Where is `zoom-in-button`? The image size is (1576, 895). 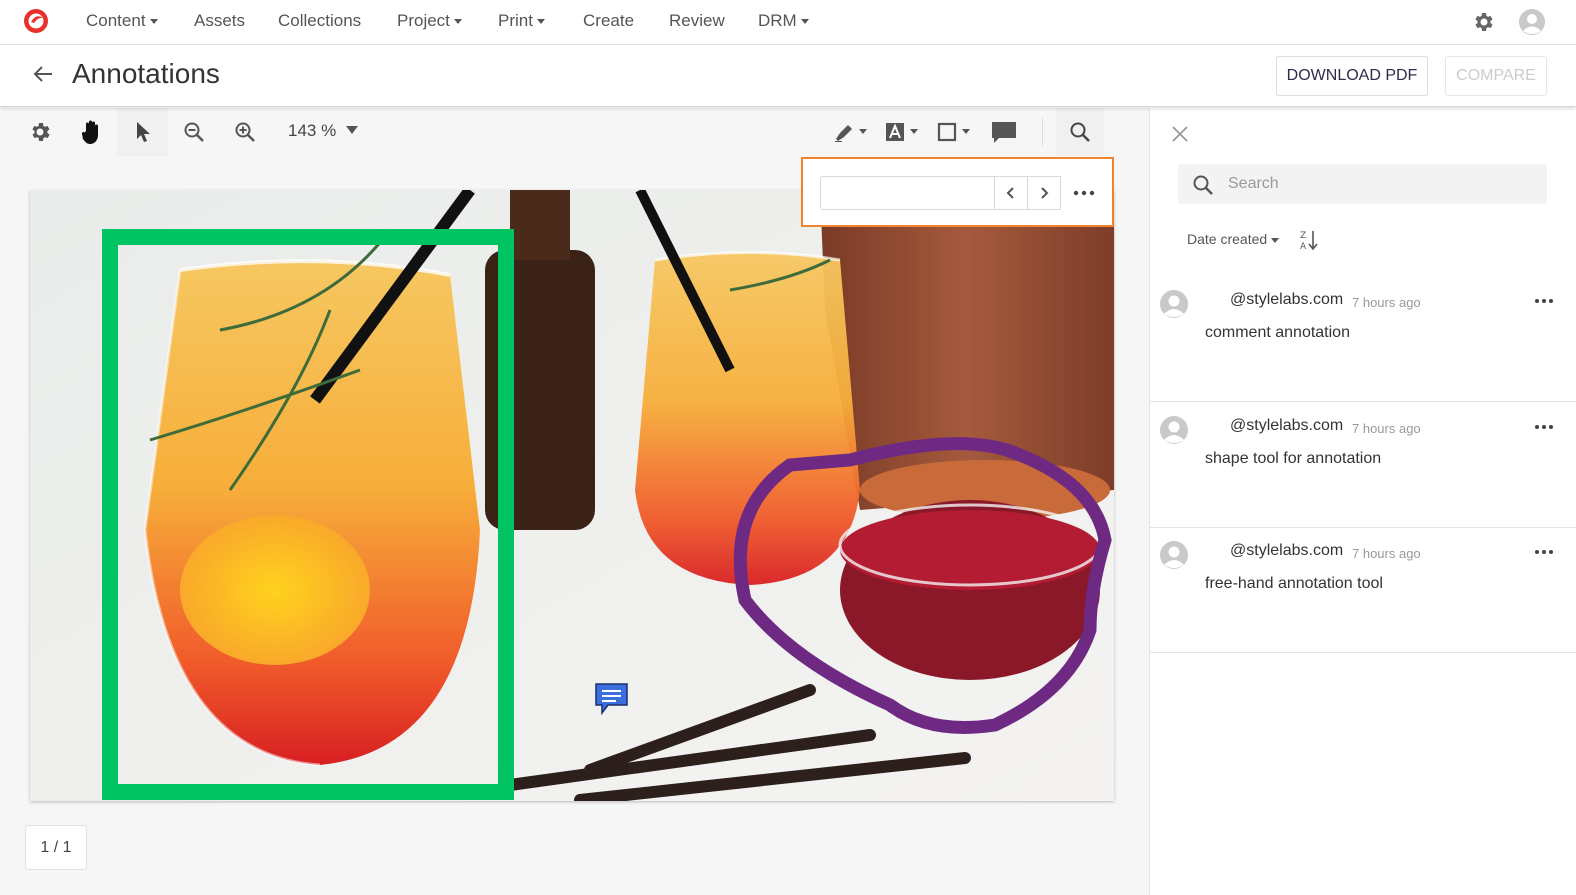 zoom-in-button is located at coordinates (245, 132).